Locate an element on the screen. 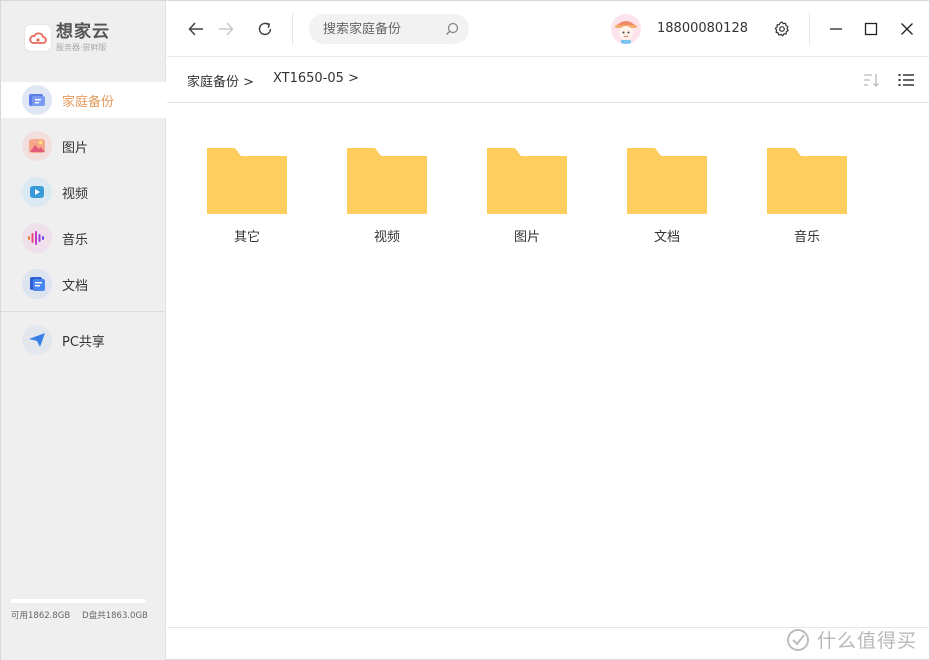 The width and height of the screenshot is (930, 660). sort-button is located at coordinates (871, 80).